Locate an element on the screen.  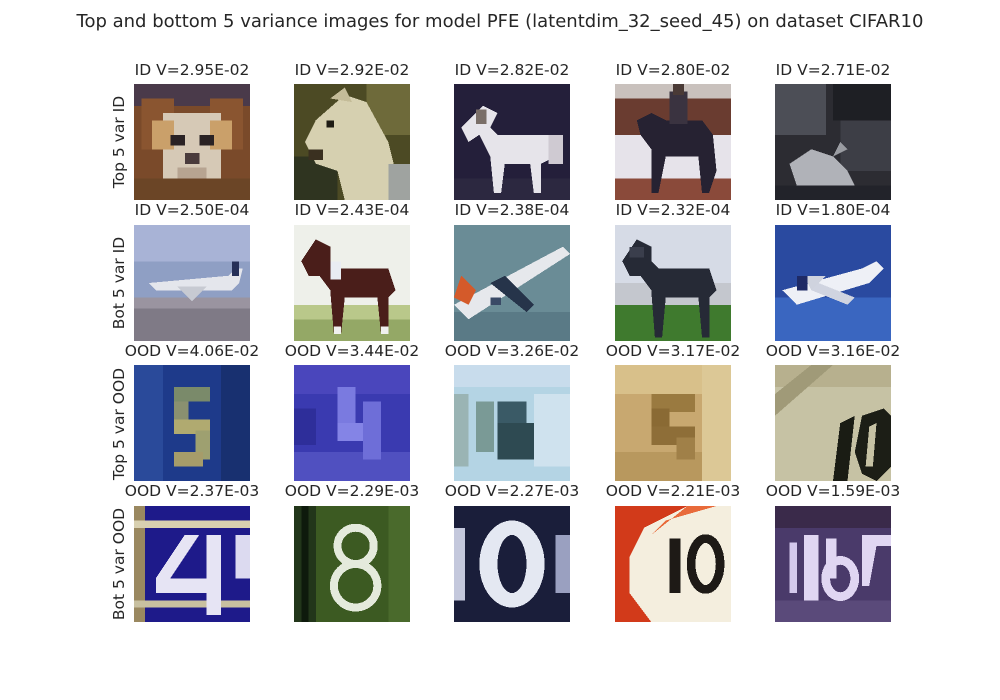
cell-title: OOD V=2.27E-03 is located at coordinates (512, 491).